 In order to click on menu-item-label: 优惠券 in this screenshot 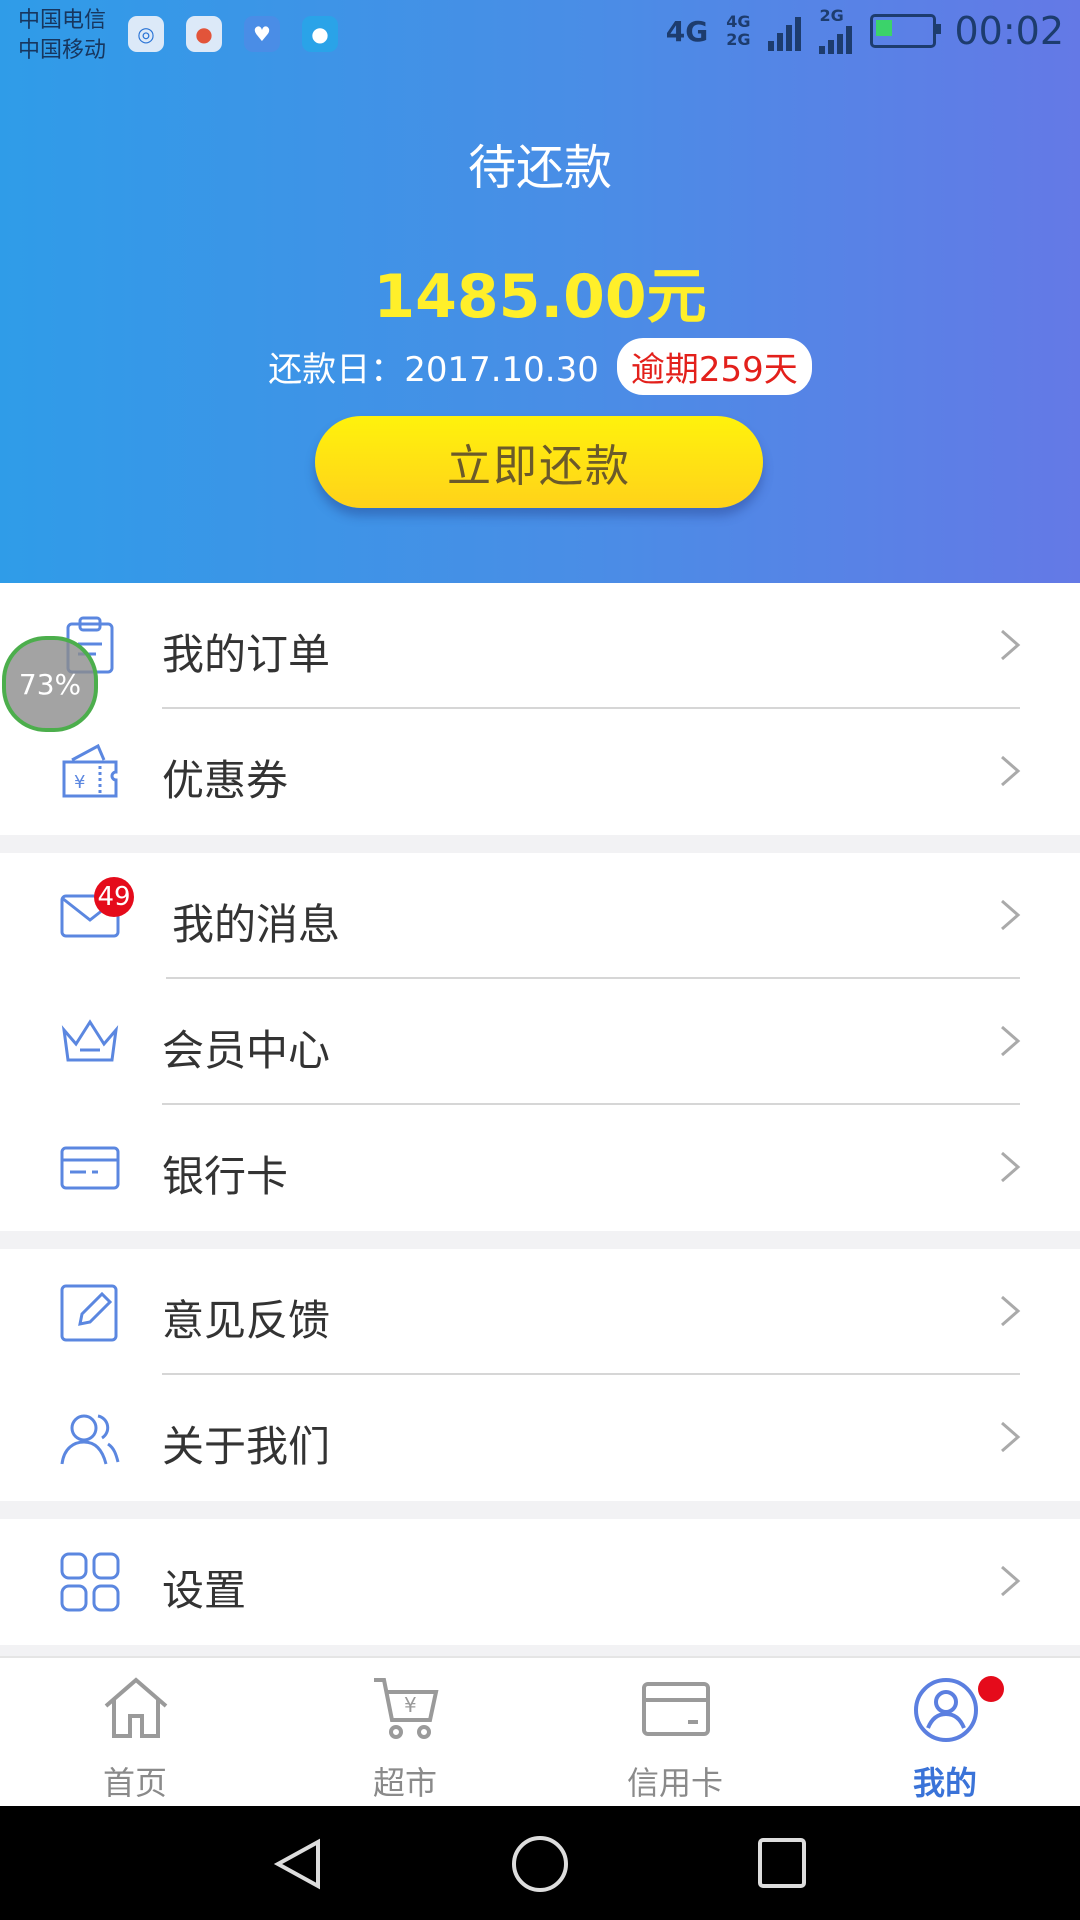, I will do `click(225, 780)`.